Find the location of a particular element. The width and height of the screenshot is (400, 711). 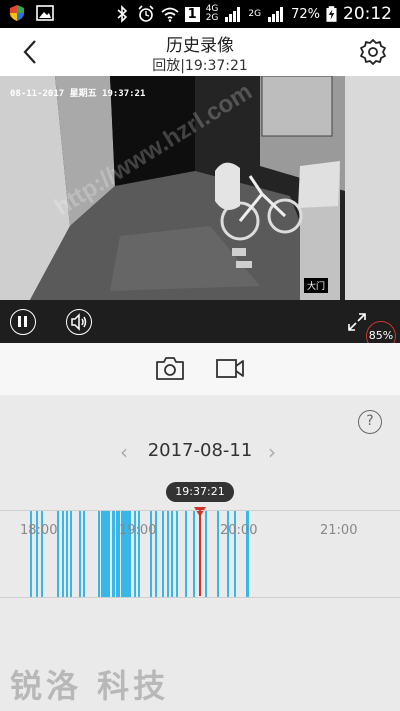

camera-icon is located at coordinates (170, 368).